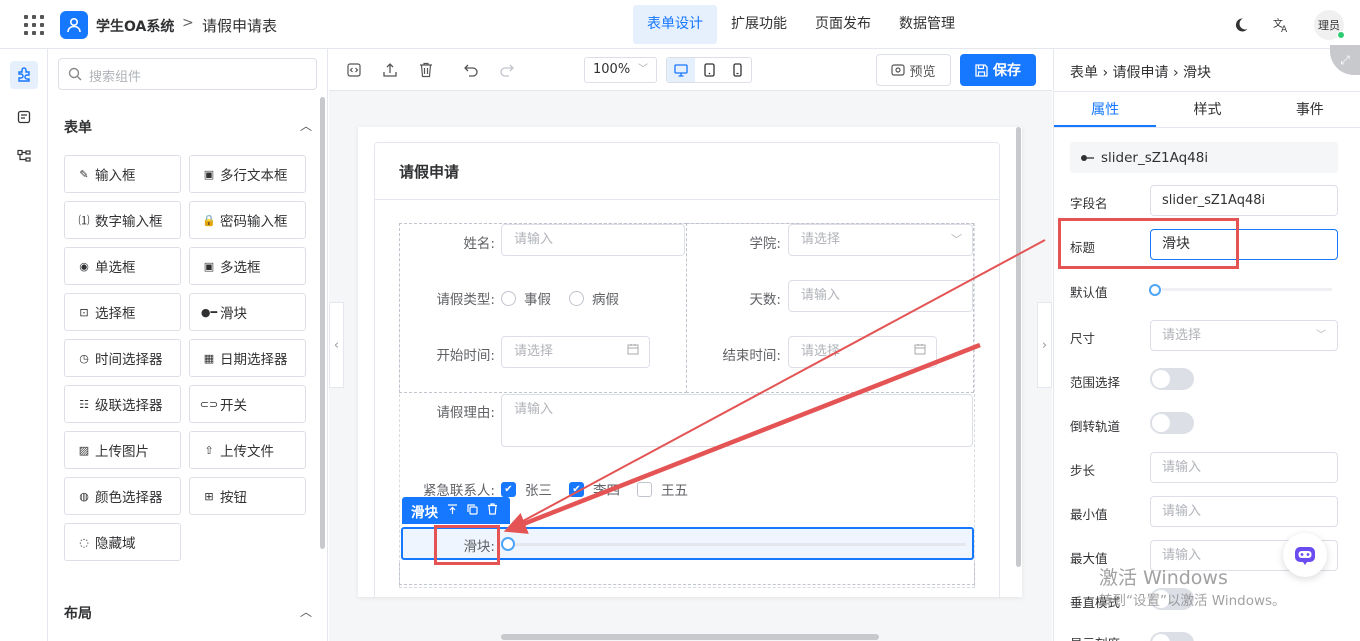 This screenshot has height=641, width=1360. Describe the element at coordinates (122, 266) in the screenshot. I see `component-radio: ◉ 单选框` at that location.